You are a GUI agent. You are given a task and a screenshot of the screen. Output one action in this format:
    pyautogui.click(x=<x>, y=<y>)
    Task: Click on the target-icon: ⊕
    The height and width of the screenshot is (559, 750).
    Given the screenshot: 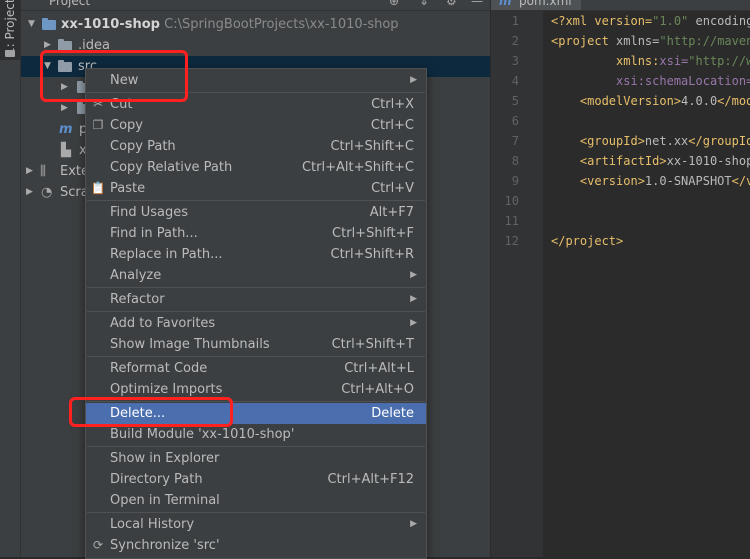 What is the action you would take?
    pyautogui.click(x=394, y=4)
    